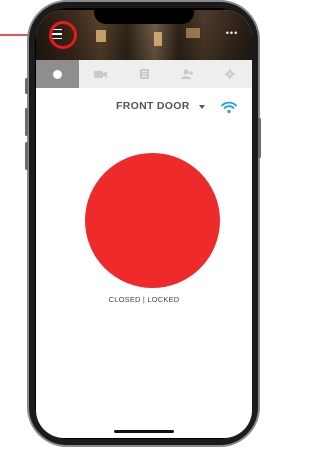 This screenshot has height=450, width=320. Describe the element at coordinates (144, 17) in the screenshot. I see `phone-notch` at that location.